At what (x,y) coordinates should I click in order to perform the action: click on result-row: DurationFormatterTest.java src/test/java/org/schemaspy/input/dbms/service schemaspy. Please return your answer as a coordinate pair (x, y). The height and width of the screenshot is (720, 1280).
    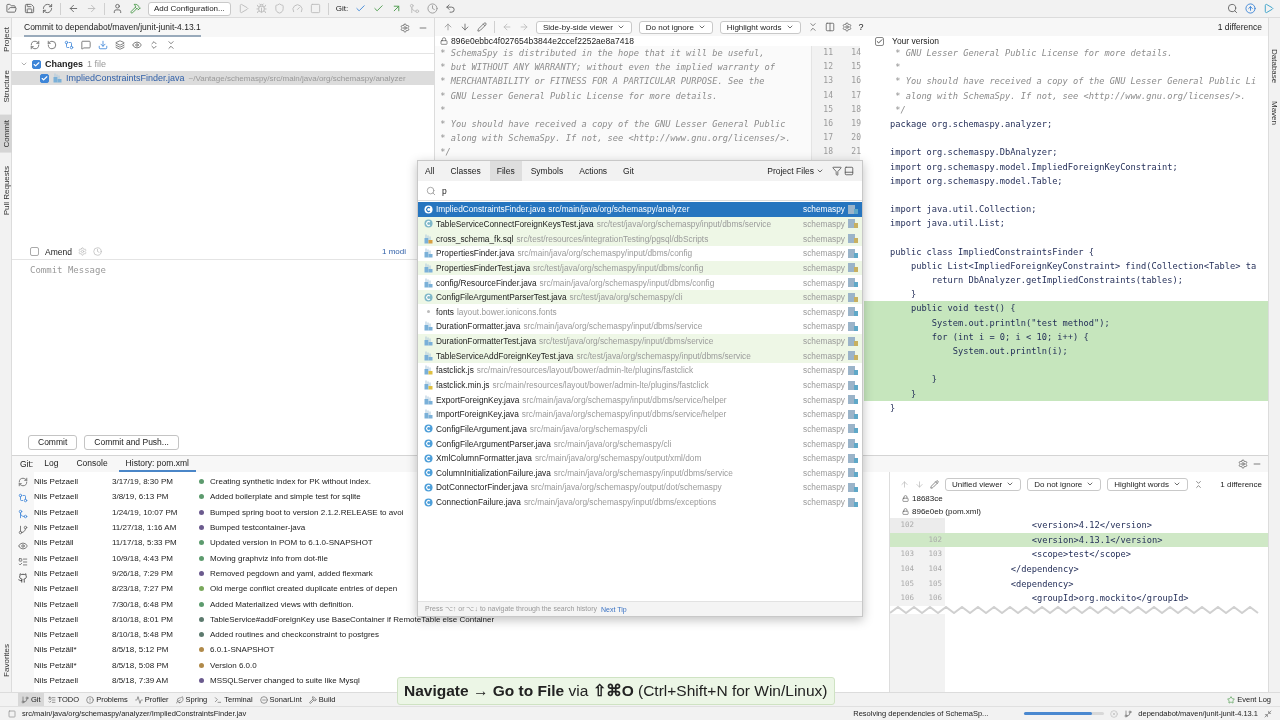
    Looking at the image, I should click on (640, 341).